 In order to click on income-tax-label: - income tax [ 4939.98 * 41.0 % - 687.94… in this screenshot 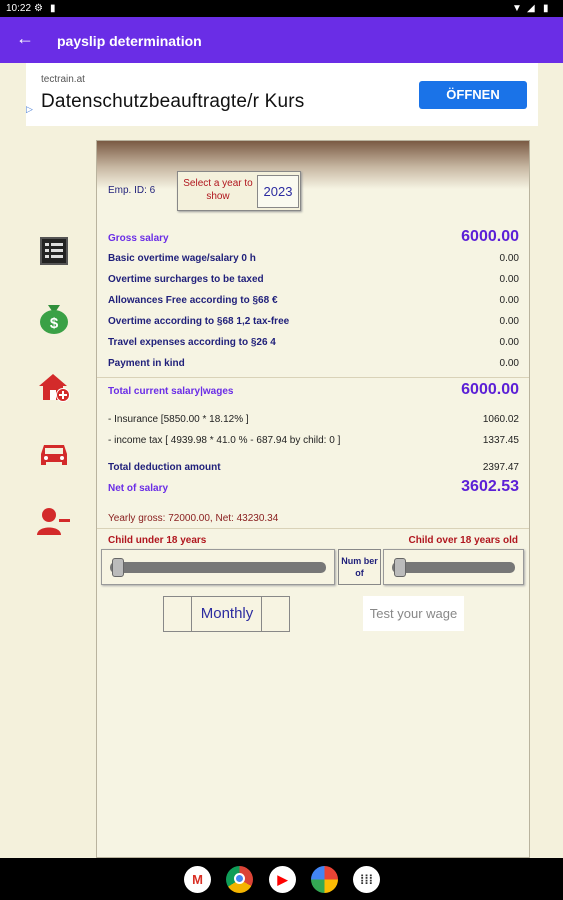, I will do `click(224, 440)`.